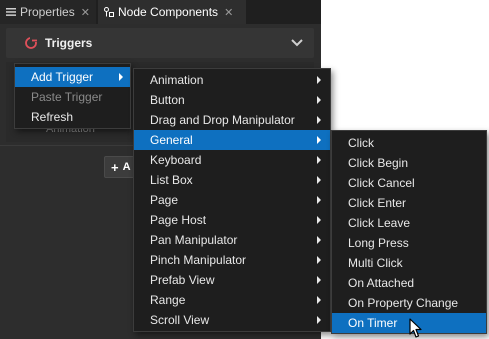 The width and height of the screenshot is (489, 339). Describe the element at coordinates (232, 180) in the screenshot. I see `menu-item-list-box: List Box` at that location.